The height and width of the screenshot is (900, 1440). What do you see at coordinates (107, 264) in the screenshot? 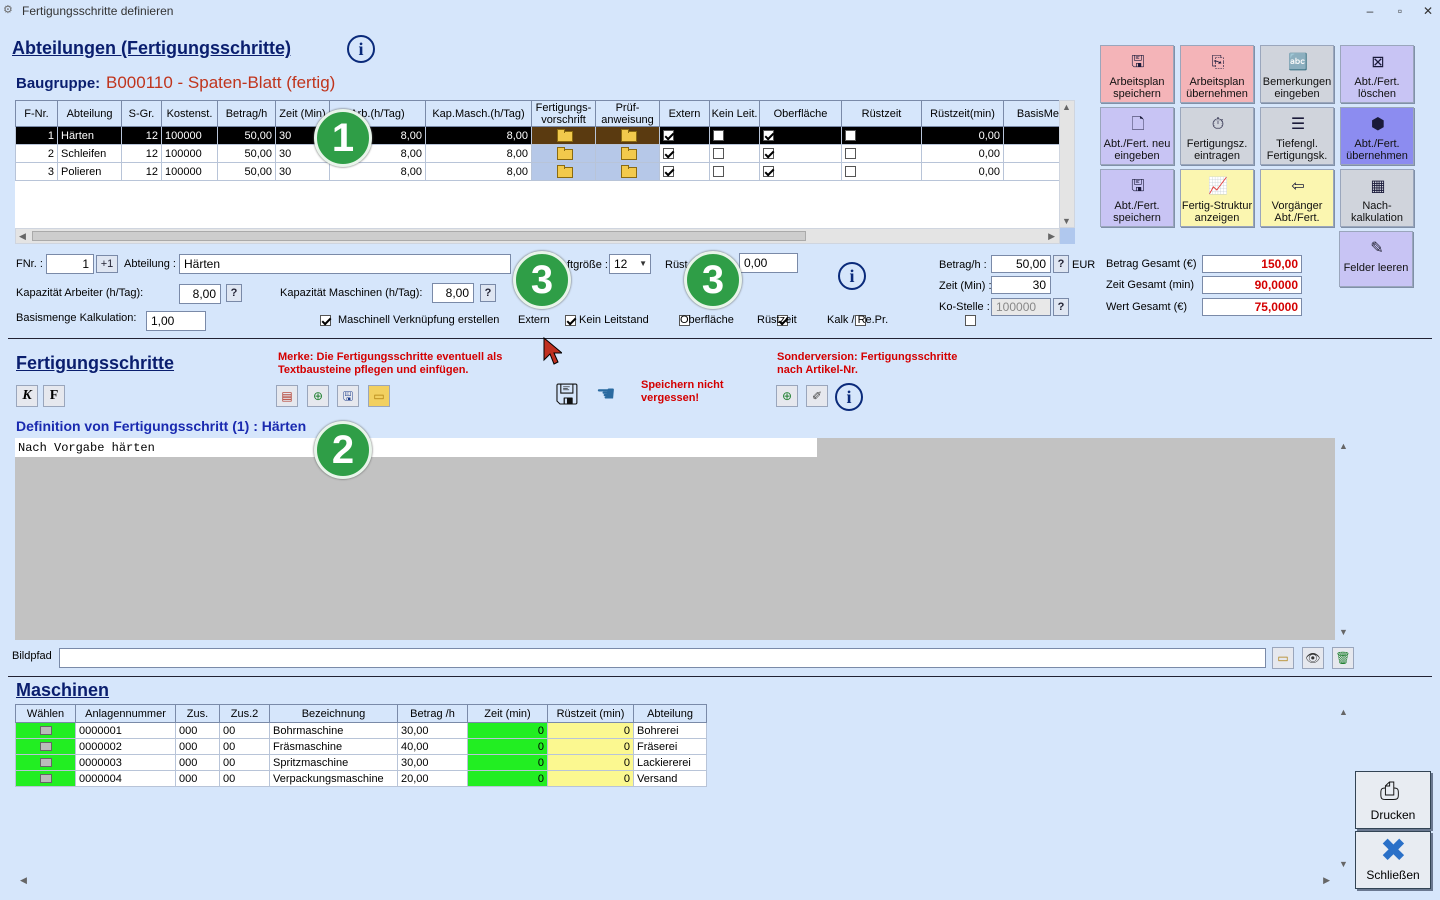
I see `plus-one-button: +1` at bounding box center [107, 264].